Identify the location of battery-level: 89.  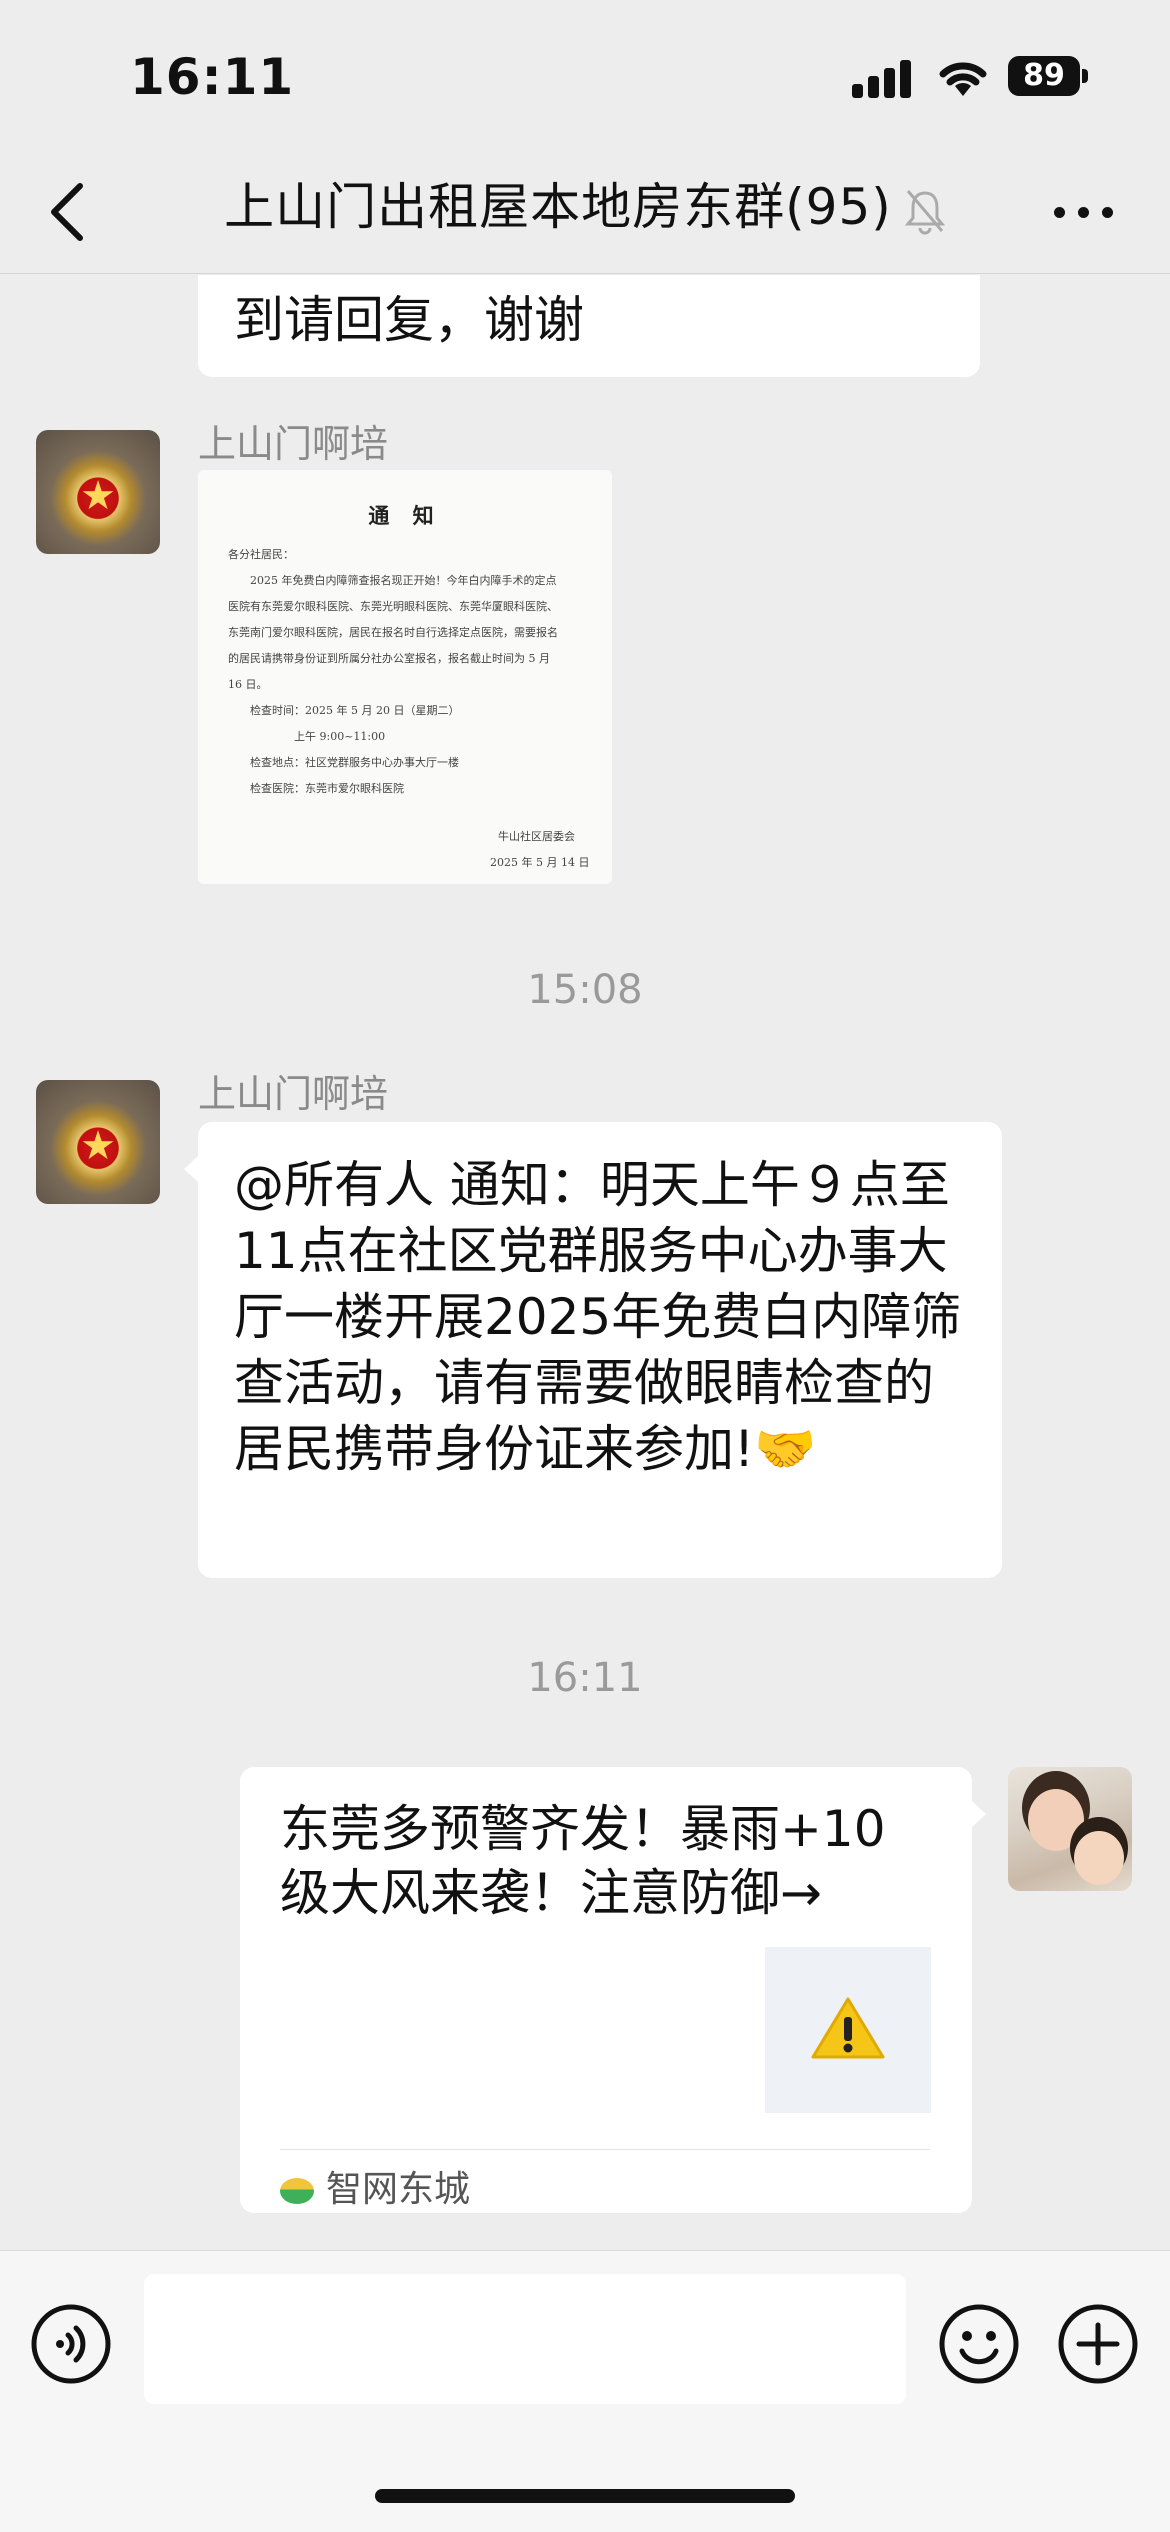
(1044, 75).